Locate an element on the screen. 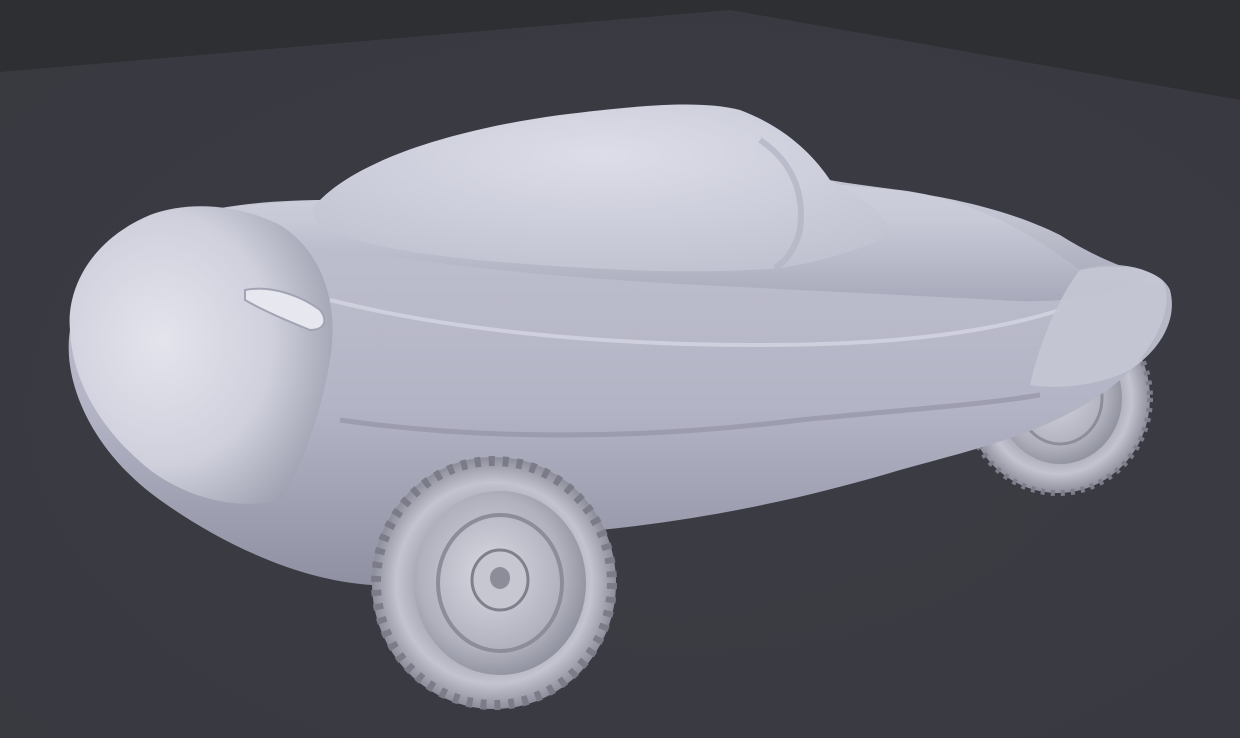  front-wheel is located at coordinates (494, 583).